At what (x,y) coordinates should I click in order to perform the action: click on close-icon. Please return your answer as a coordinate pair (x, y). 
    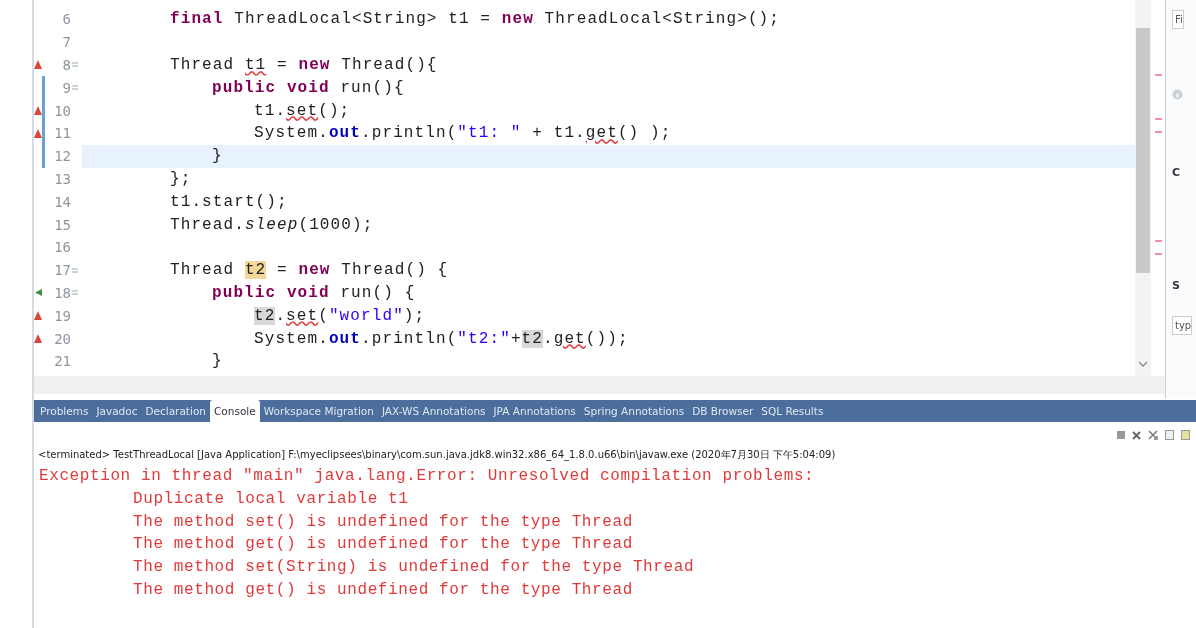
    Looking at the image, I should click on (1136, 435).